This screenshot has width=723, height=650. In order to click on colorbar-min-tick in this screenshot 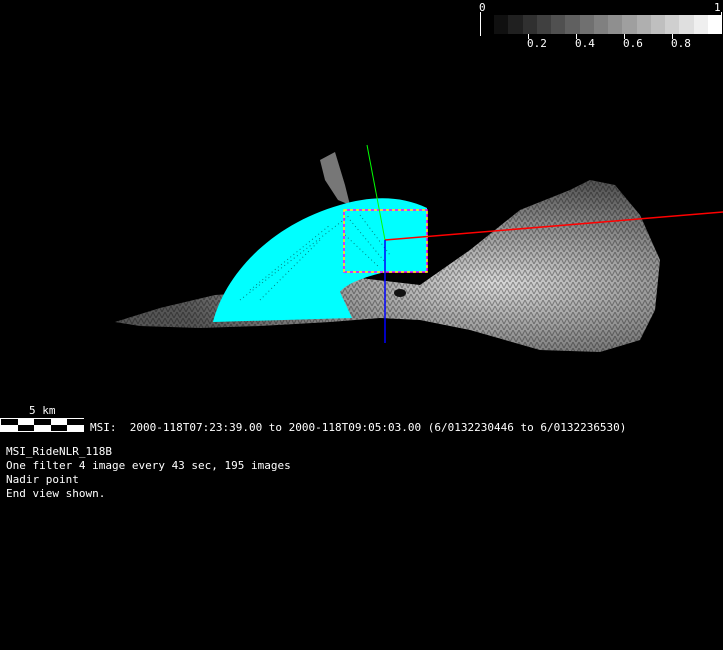, I will do `click(480, 24)`.